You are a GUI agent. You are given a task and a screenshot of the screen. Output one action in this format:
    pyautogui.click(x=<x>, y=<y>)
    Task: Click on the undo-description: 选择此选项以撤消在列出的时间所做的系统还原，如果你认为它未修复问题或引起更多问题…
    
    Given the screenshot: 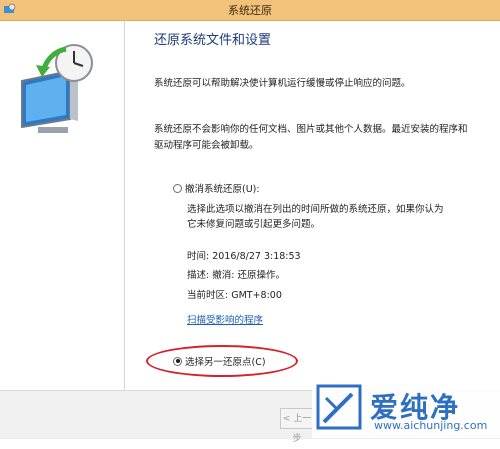 What is the action you would take?
    pyautogui.click(x=315, y=217)
    